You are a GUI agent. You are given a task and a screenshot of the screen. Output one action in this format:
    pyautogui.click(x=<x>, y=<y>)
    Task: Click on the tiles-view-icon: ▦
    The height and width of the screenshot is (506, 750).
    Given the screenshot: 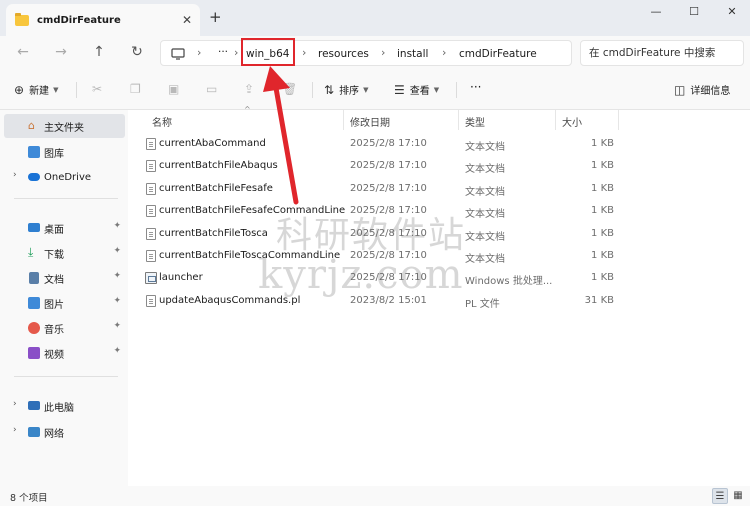 What is the action you would take?
    pyautogui.click(x=738, y=496)
    